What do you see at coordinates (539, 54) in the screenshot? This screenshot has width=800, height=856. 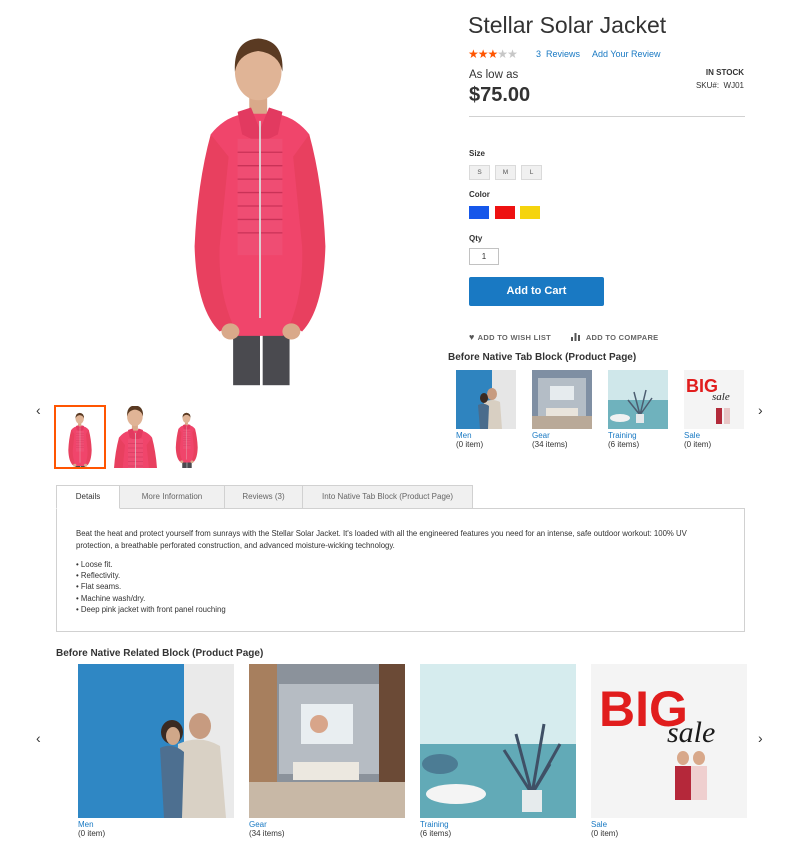 I see `reviews-count: 3` at bounding box center [539, 54].